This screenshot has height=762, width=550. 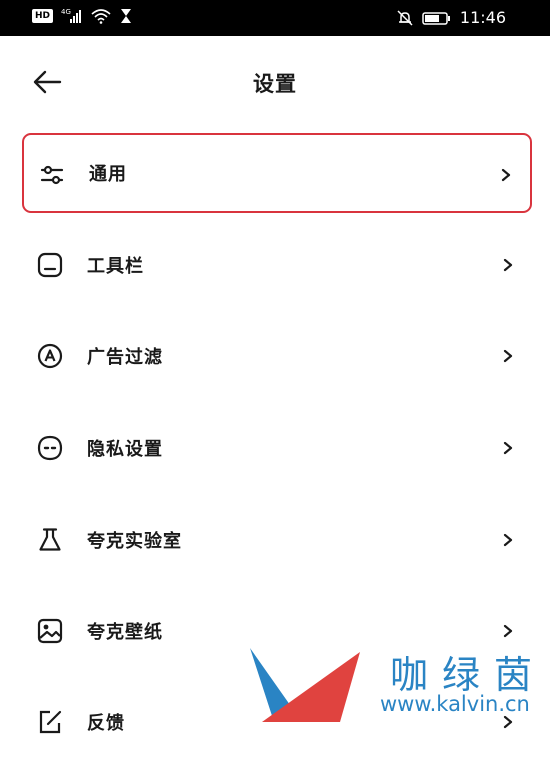 What do you see at coordinates (52, 175) in the screenshot?
I see `sliders-icon` at bounding box center [52, 175].